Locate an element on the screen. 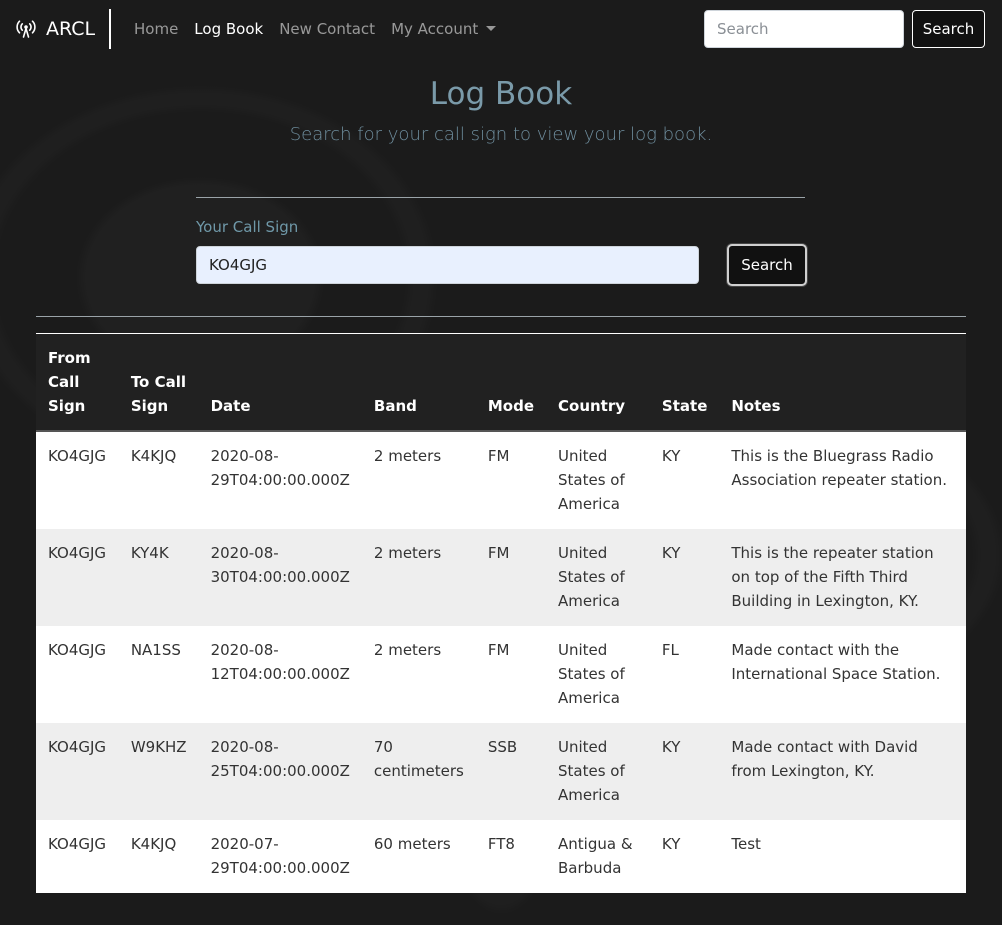 This screenshot has height=925, width=1002. cell-mode: SSB is located at coordinates (502, 747).